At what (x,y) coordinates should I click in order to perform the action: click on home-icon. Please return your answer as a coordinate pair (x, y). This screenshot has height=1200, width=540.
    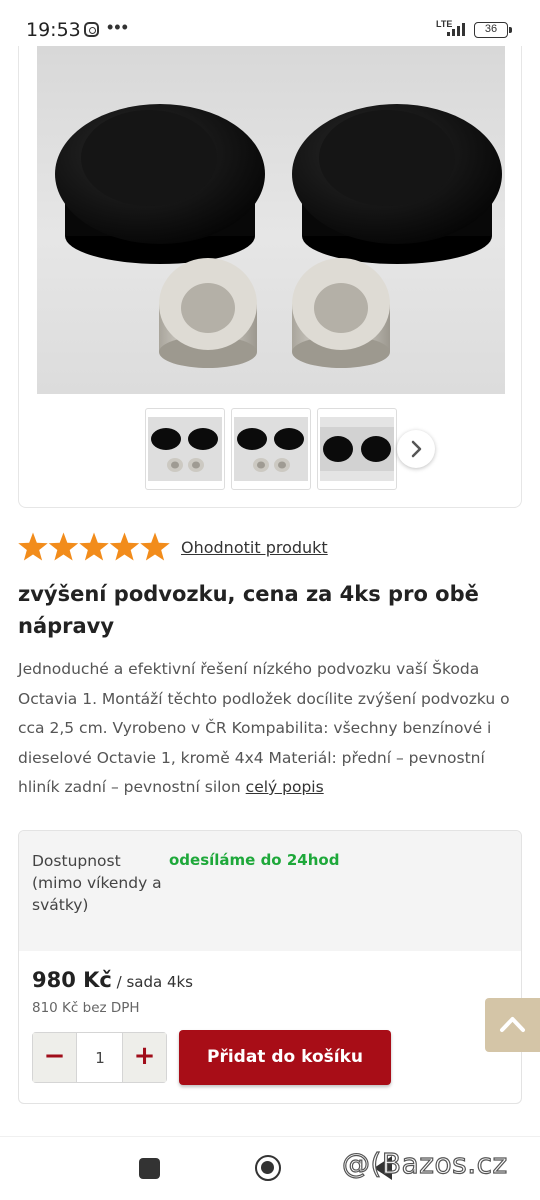
    Looking at the image, I should click on (268, 1168).